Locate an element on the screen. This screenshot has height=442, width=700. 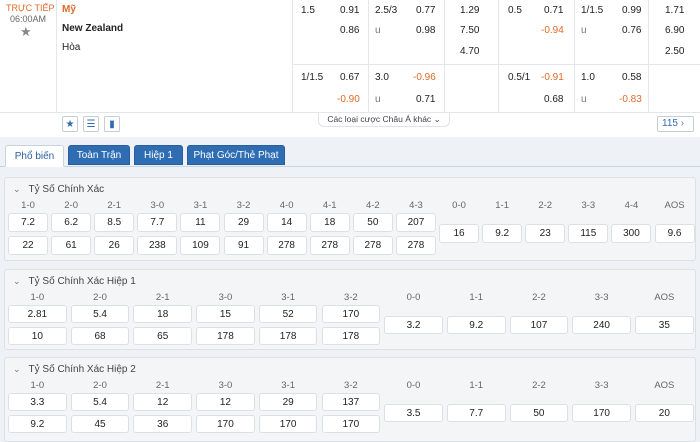
odds-box: 238 is located at coordinates (157, 245).